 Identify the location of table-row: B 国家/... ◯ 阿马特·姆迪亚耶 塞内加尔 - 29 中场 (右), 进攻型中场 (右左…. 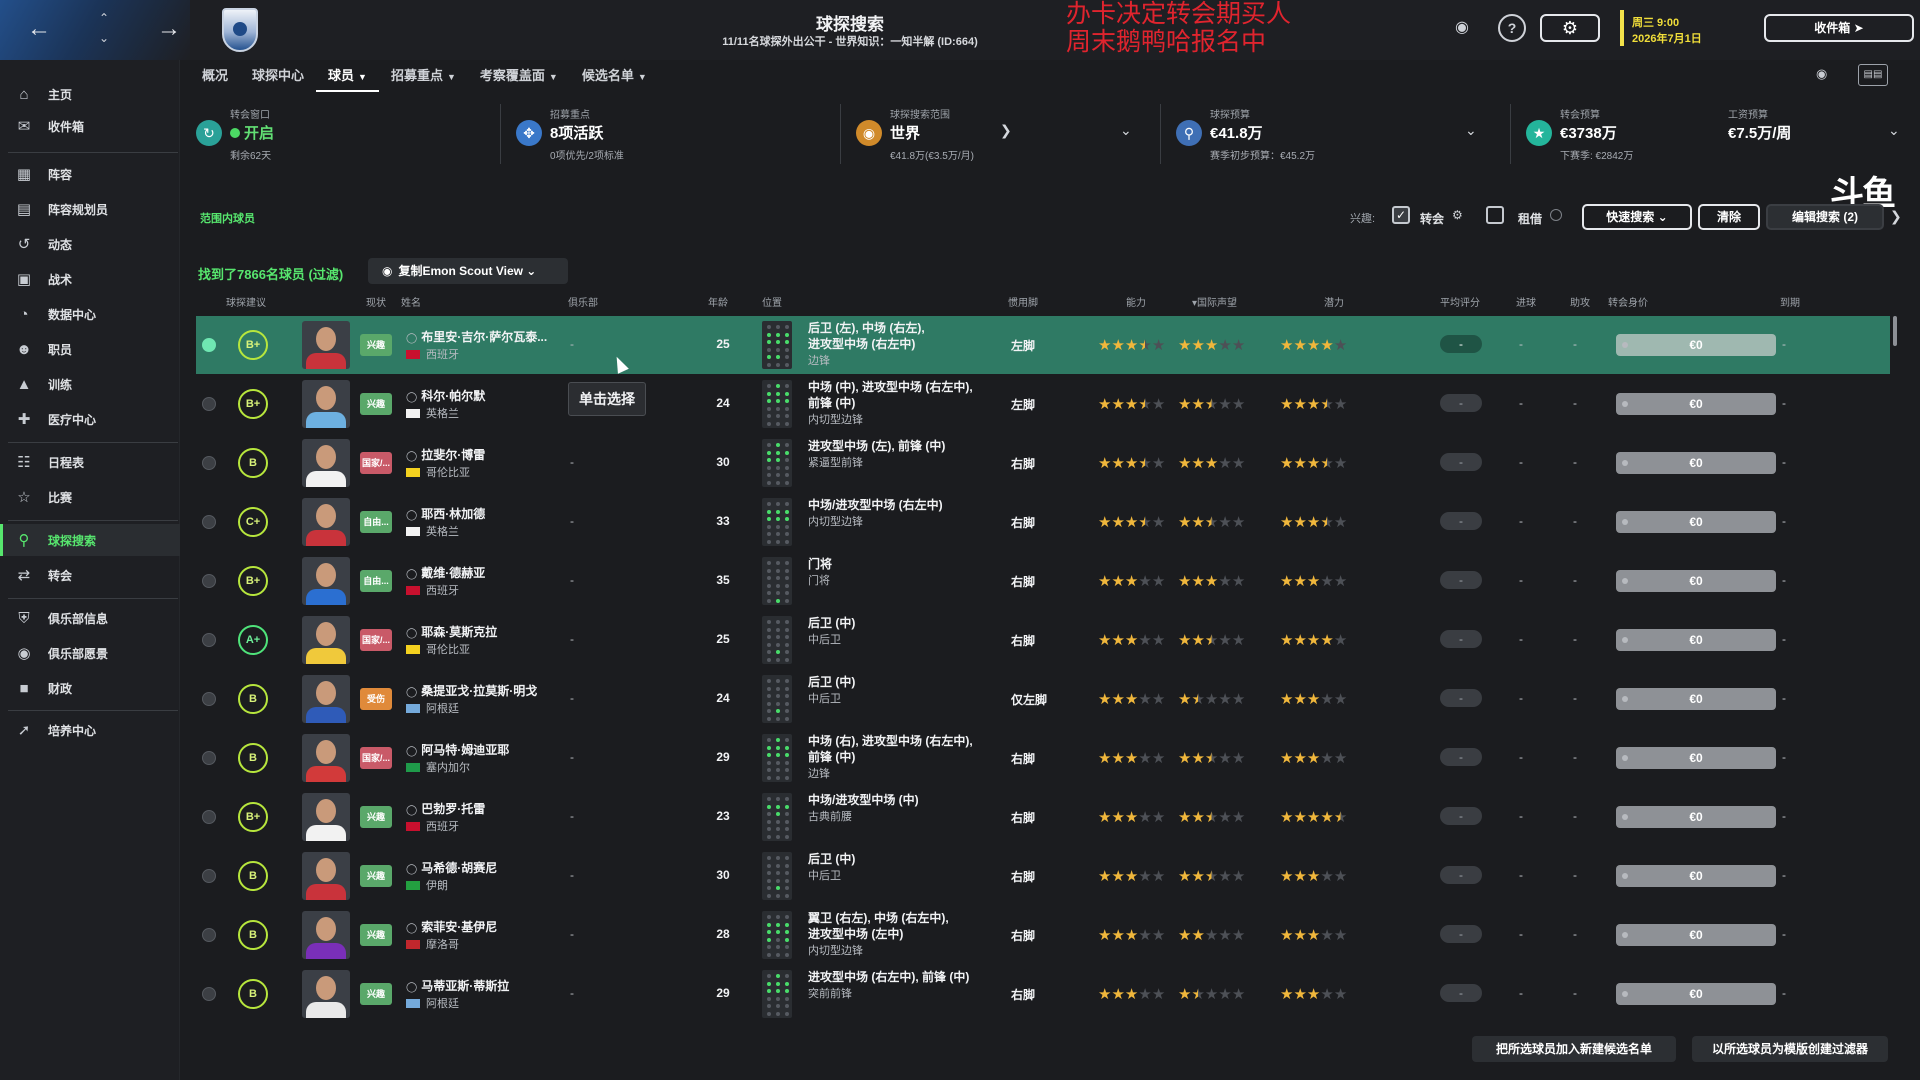
(1043, 758).